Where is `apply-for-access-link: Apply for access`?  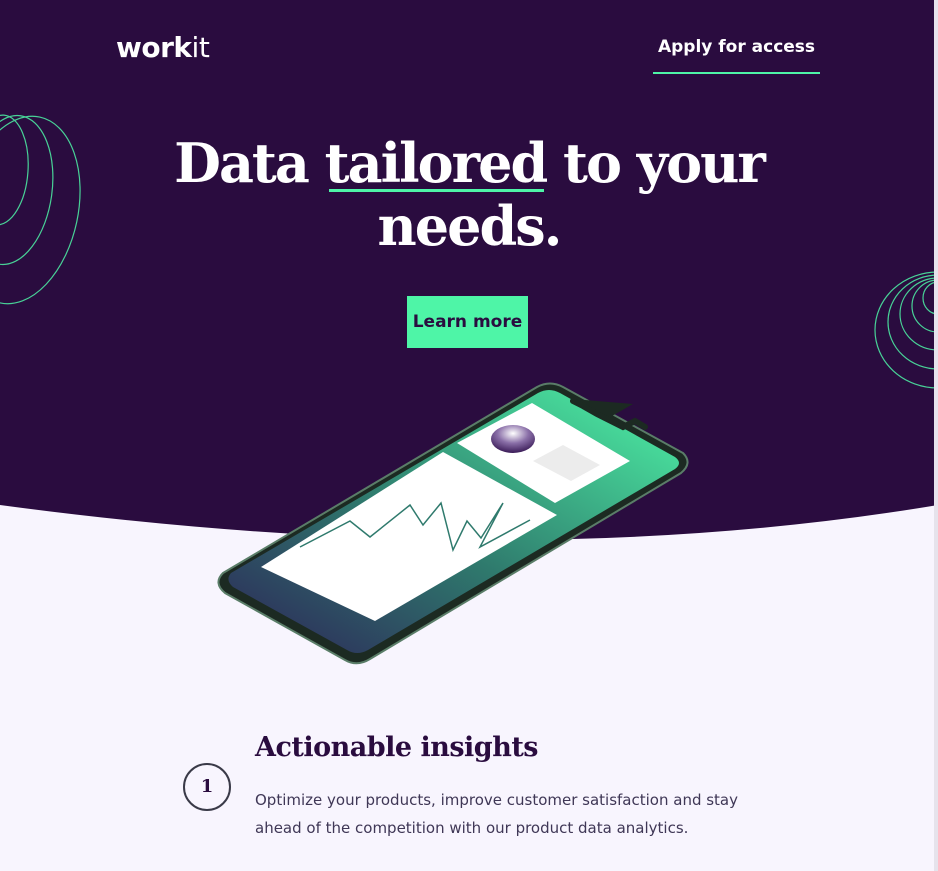
apply-for-access-link: Apply for access is located at coordinates (736, 55).